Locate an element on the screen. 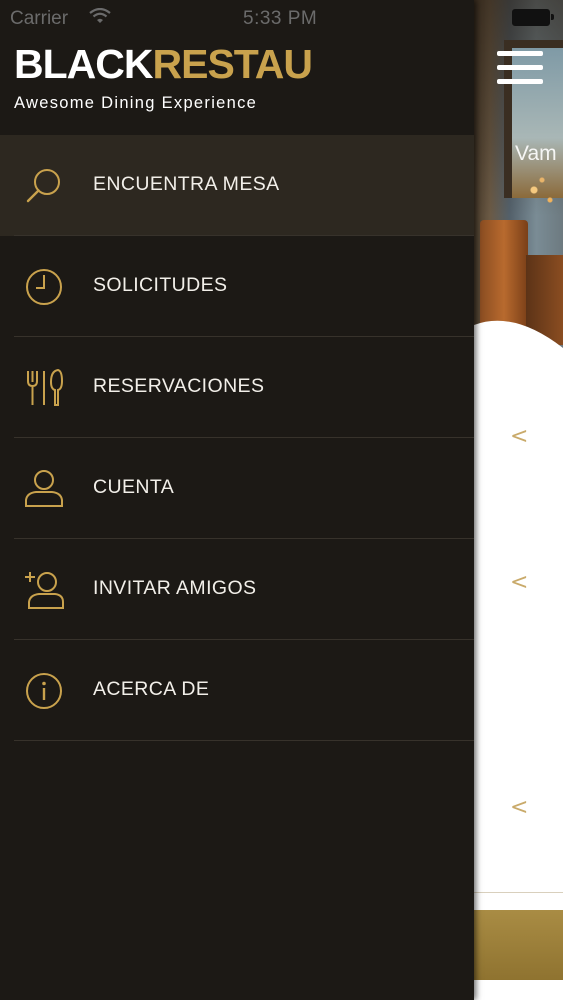 This screenshot has width=563, height=1000. menu-item-label: ACERCA DE is located at coordinates (151, 689).